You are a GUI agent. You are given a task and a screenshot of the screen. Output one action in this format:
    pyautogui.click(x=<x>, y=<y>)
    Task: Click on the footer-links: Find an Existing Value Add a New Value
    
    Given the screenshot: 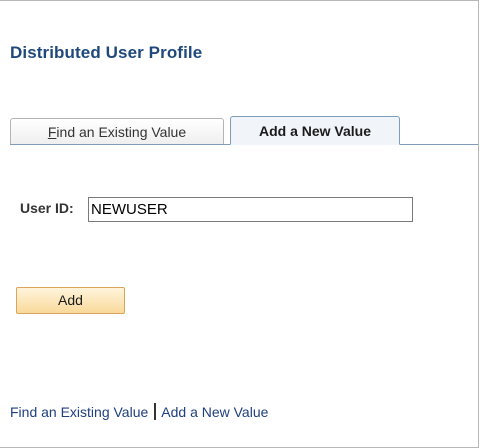 What is the action you would take?
    pyautogui.click(x=139, y=411)
    